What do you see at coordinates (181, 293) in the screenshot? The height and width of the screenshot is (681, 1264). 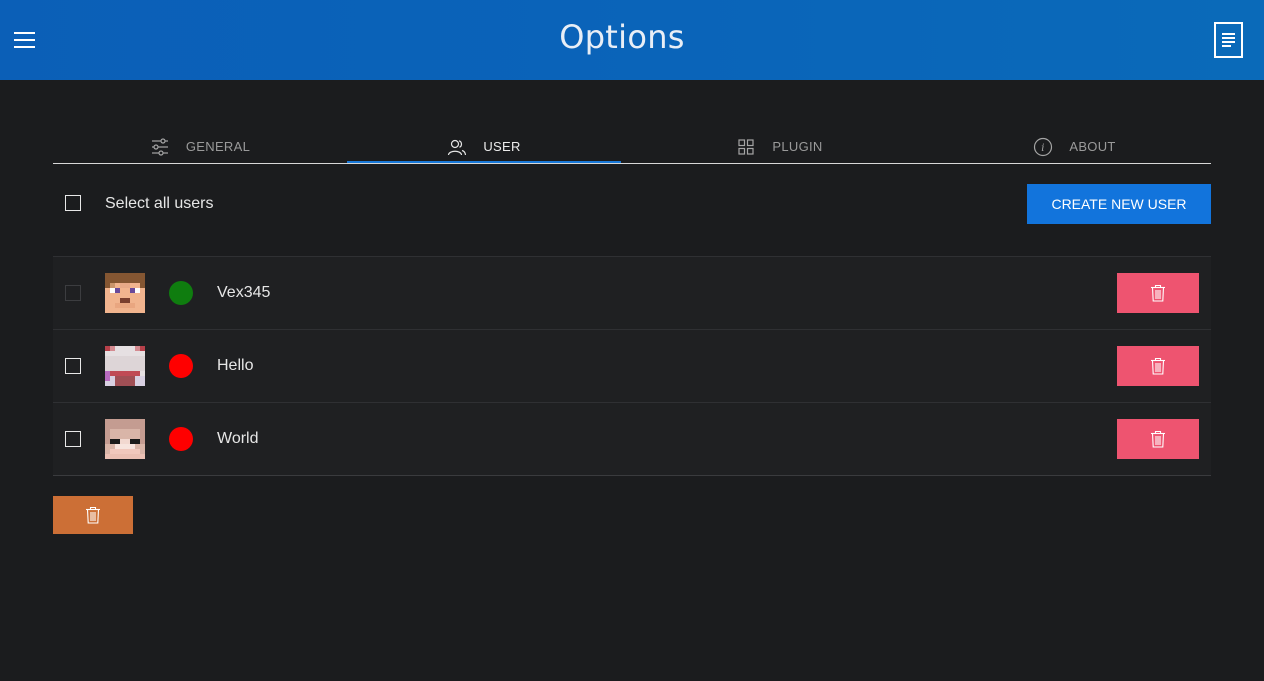 I see `status-online-indicator` at bounding box center [181, 293].